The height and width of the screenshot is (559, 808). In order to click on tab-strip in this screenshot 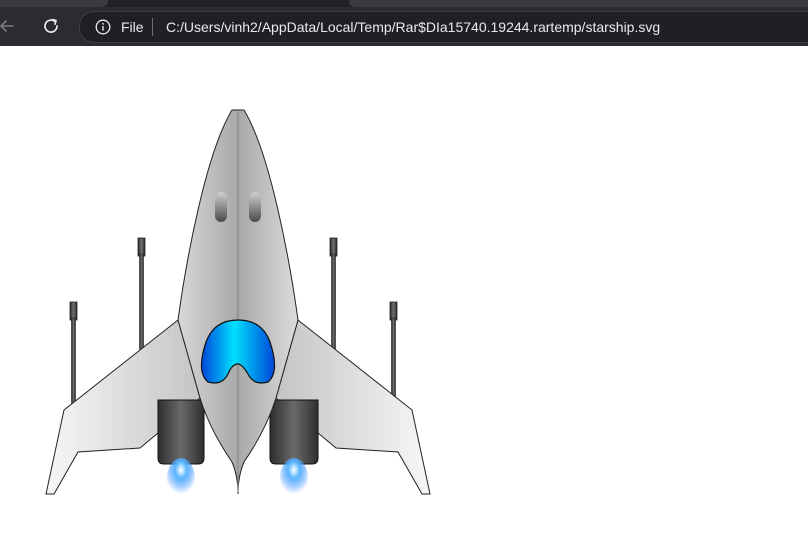, I will do `click(404, 3)`.